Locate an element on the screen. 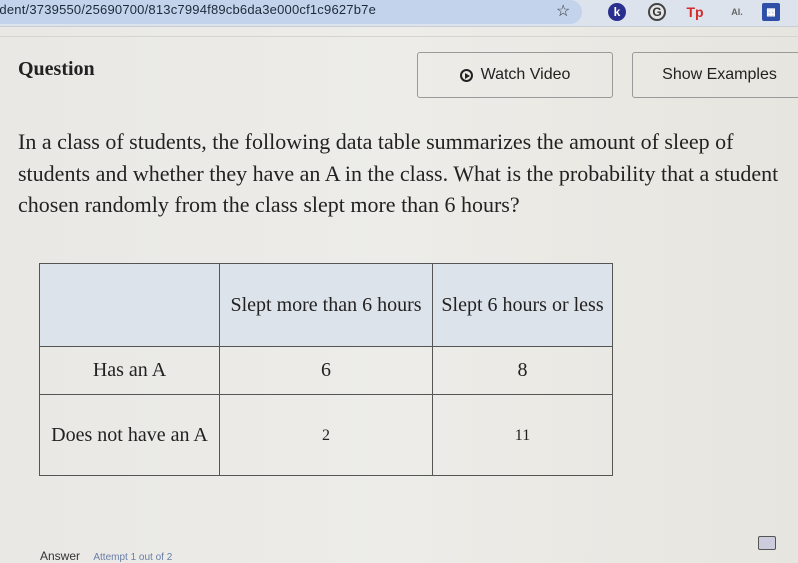 This screenshot has height=563, width=798. header-divider is located at coordinates (399, 36).